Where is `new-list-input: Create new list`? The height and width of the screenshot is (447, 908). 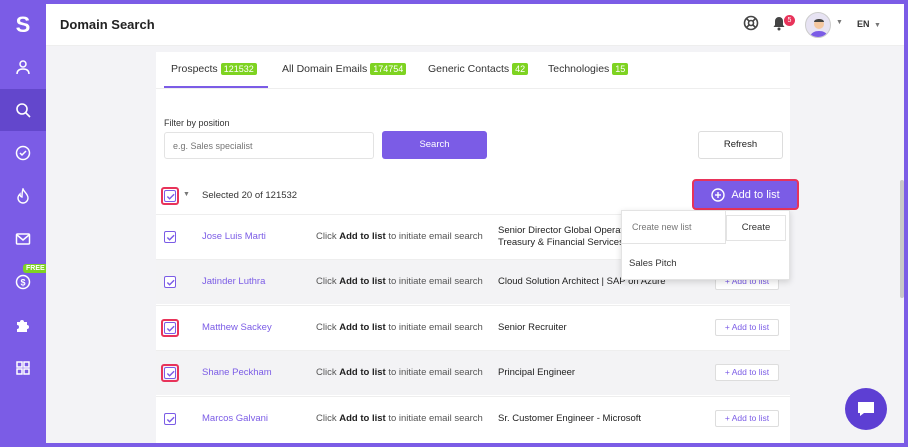 new-list-input: Create new list is located at coordinates (674, 227).